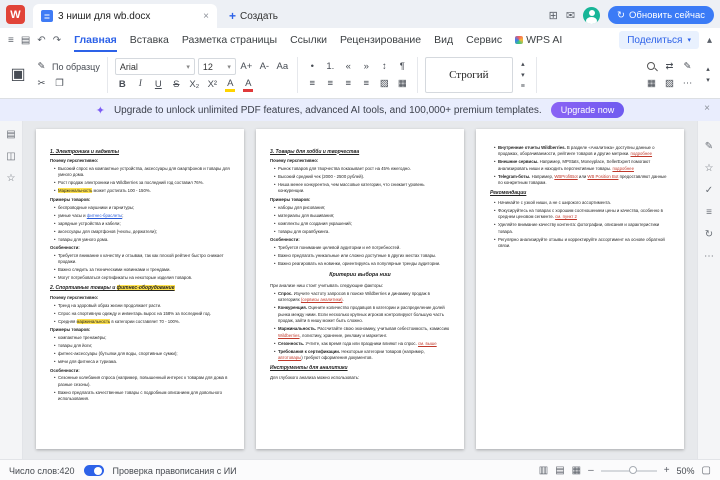 Image resolution: width=720 pixels, height=480 pixels. Describe the element at coordinates (87, 223) in the screenshot. I see `doc-bullet: • зарядные устройства и кабели;` at that location.